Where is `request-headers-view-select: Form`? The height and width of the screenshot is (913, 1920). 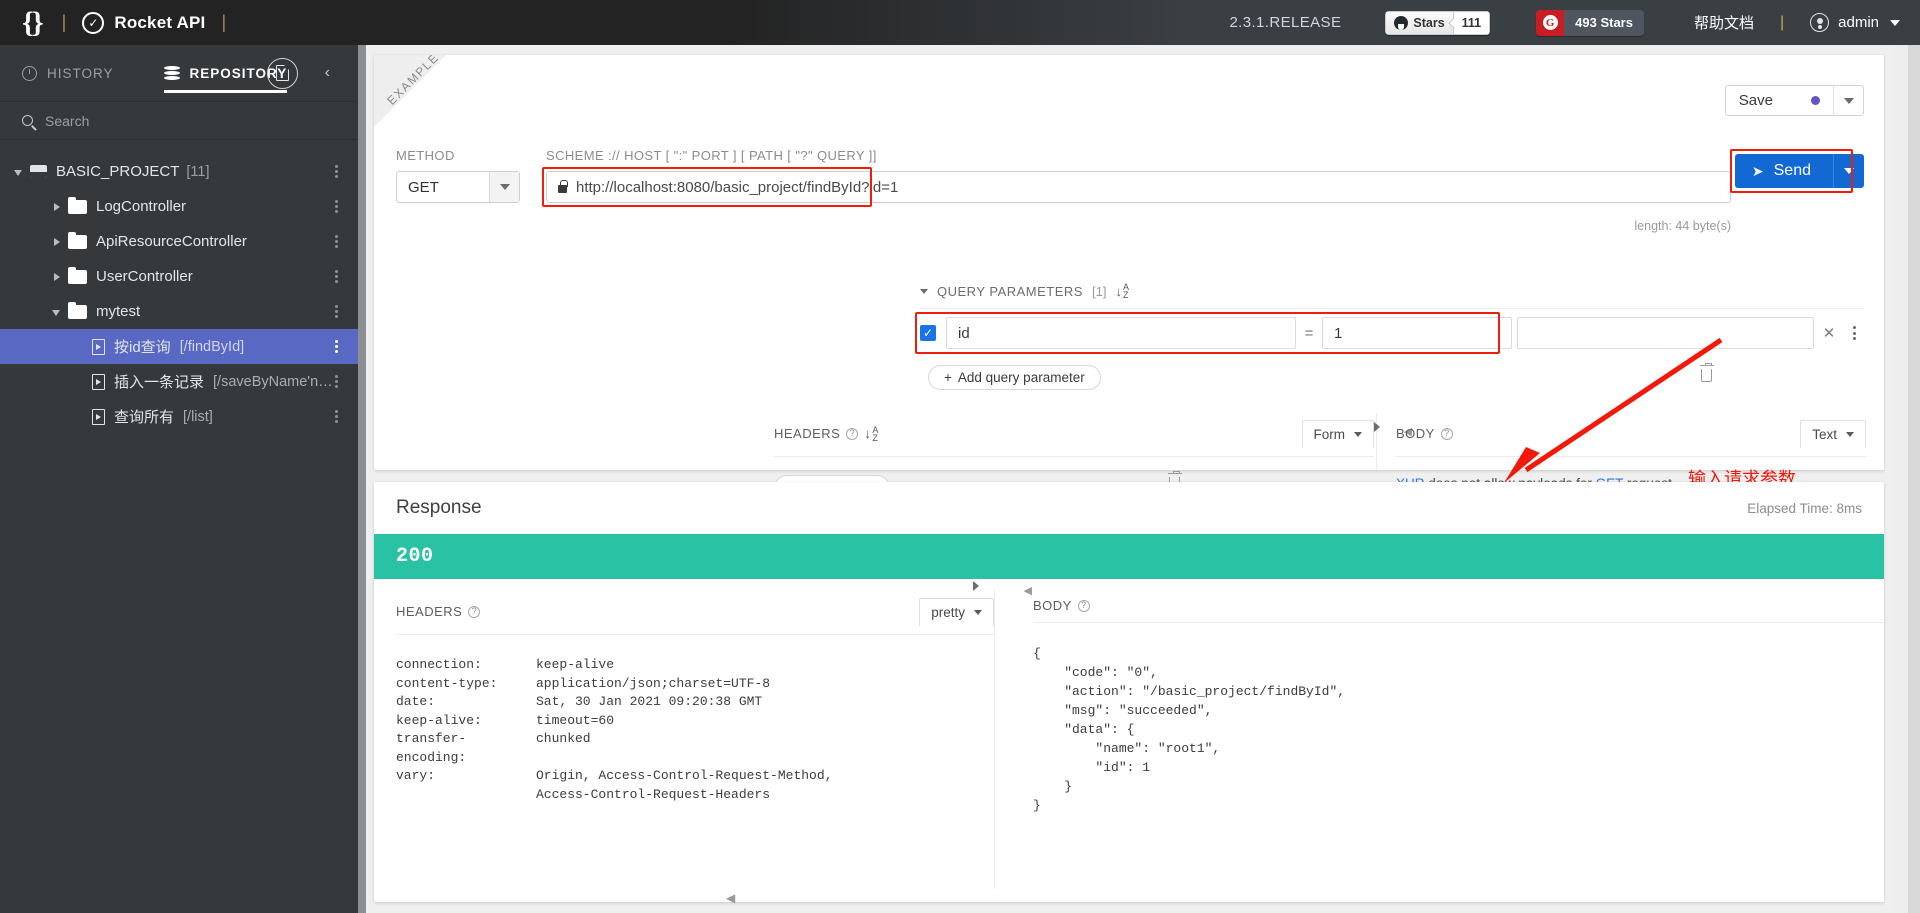
request-headers-view-select: Form is located at coordinates (1337, 434).